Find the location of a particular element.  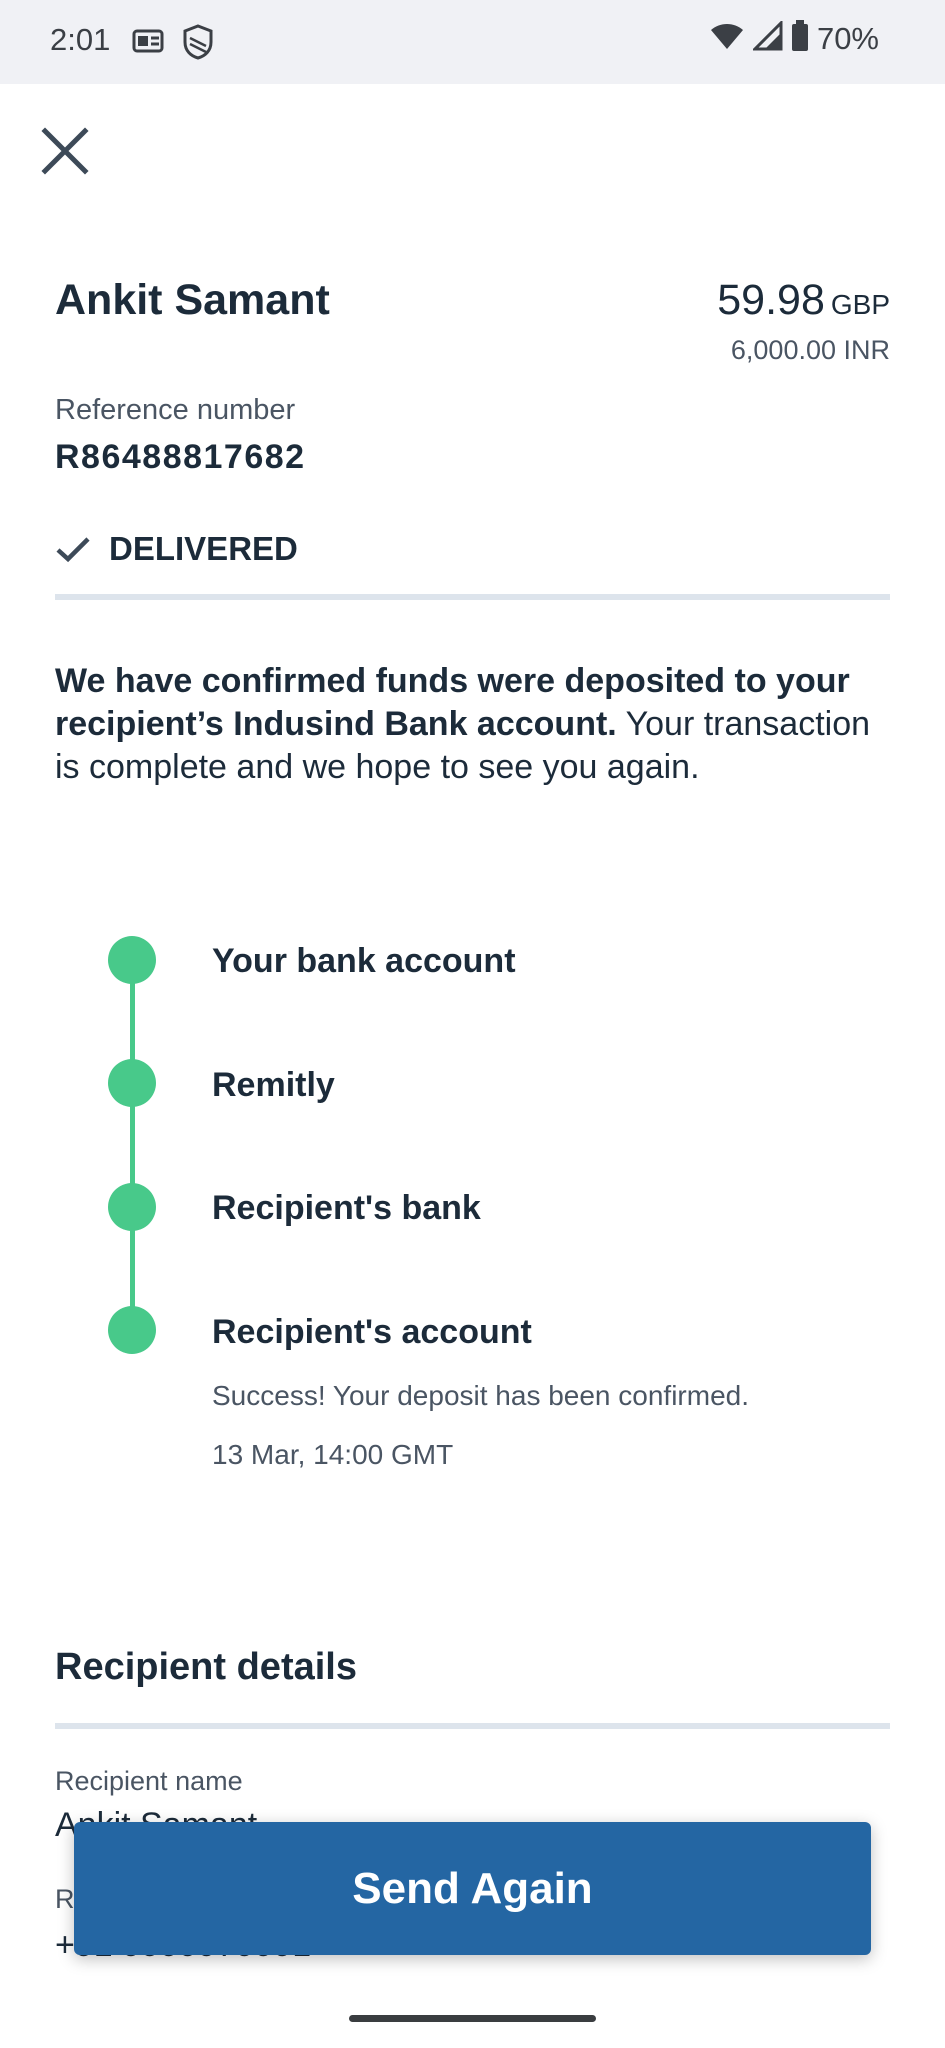

amount-block: 59.98 GBP 6,000.00 INR is located at coordinates (803, 321).